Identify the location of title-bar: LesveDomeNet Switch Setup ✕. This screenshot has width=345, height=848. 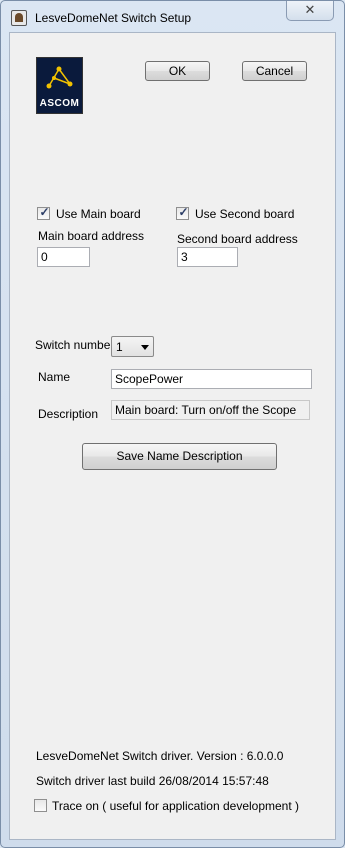
(172, 17).